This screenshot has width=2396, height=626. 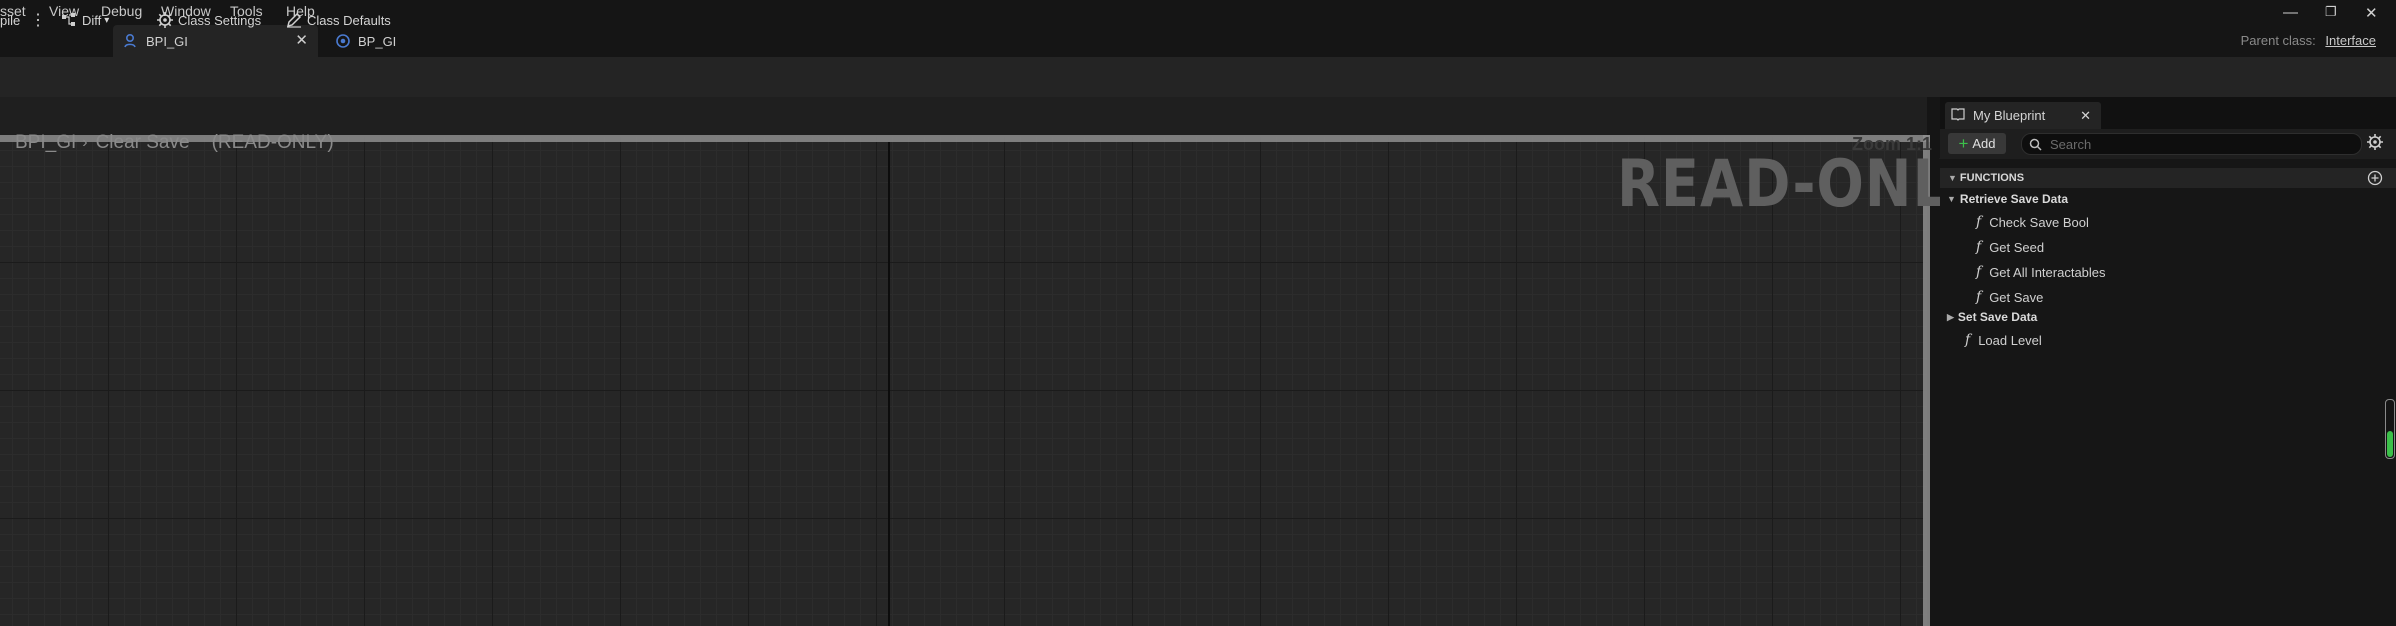 I want to click on diff-button: Diff ▾, so click(x=84, y=20).